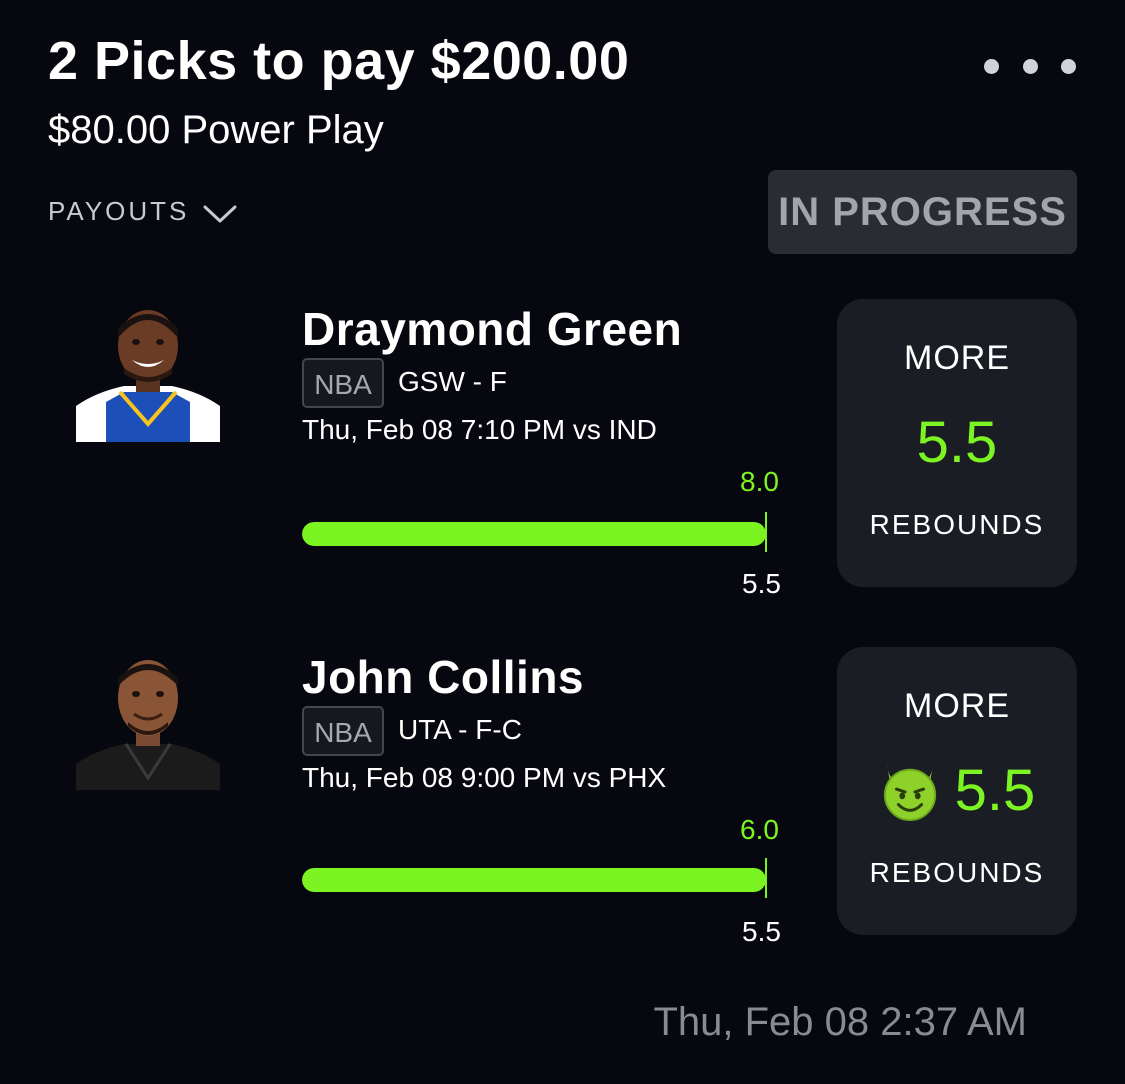 This screenshot has height=1084, width=1125. What do you see at coordinates (909, 792) in the screenshot?
I see `smiling-devil-icon` at bounding box center [909, 792].